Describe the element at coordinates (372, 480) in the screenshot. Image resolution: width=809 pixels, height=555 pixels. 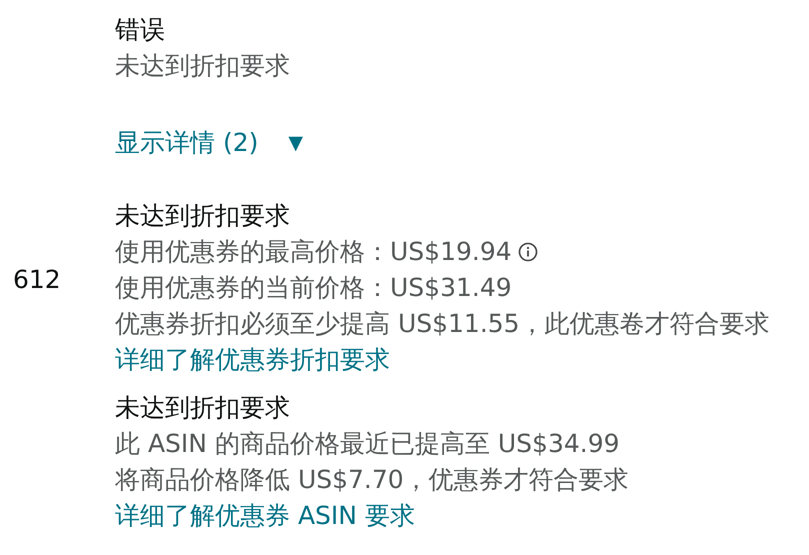
I see `issue-detail: 将商品价格降低 US$7.70，优惠券才符合要求` at that location.